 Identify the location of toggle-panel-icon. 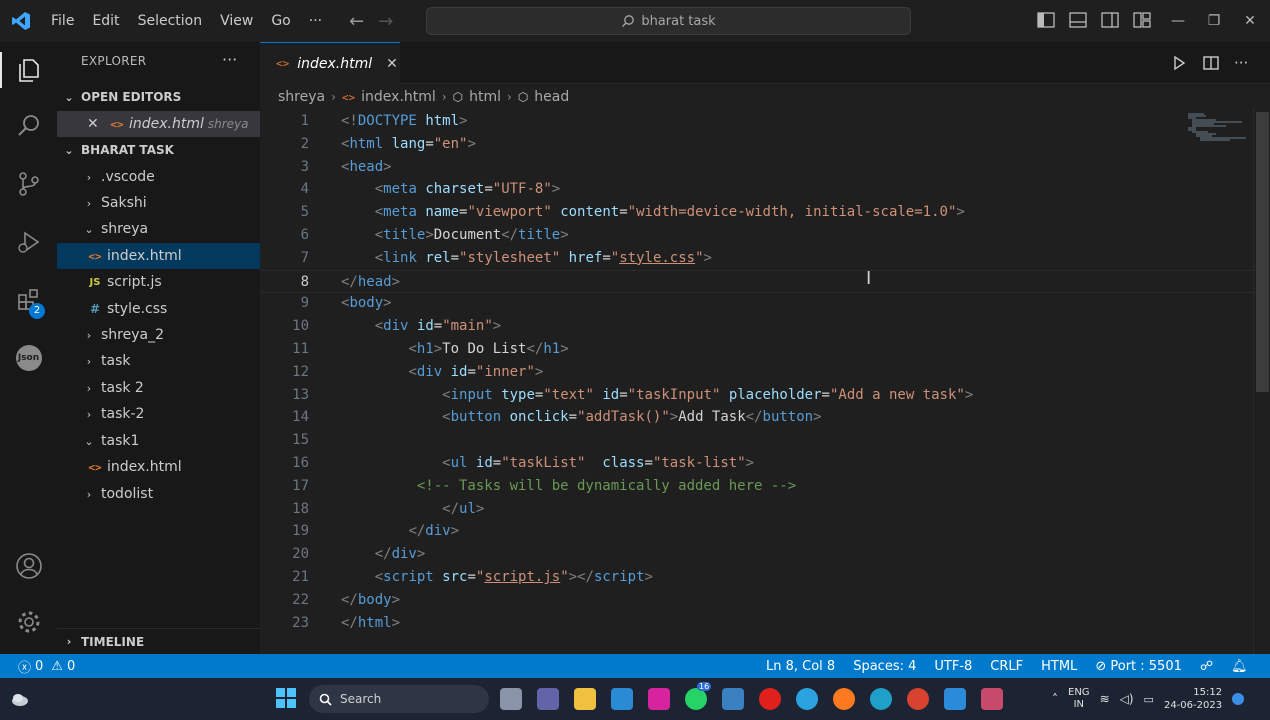
(1078, 20).